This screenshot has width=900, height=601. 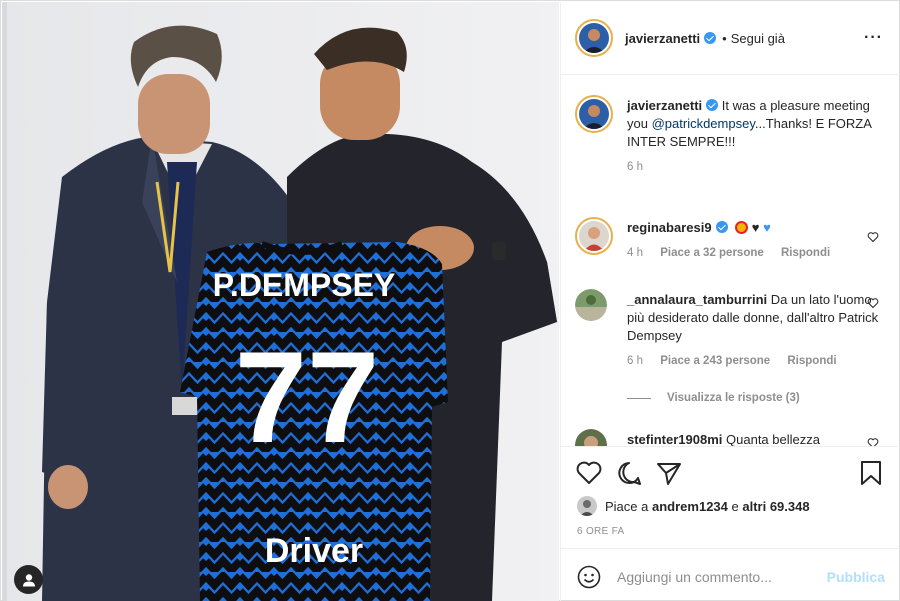 What do you see at coordinates (703, 123) in the screenshot?
I see `caption-mention: @patrickdempsey` at bounding box center [703, 123].